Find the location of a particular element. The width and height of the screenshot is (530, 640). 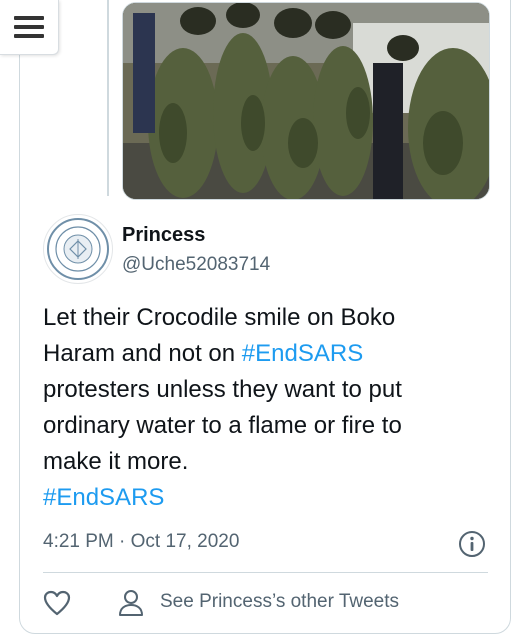

hamburger-menu-icon is located at coordinates (29, 27).